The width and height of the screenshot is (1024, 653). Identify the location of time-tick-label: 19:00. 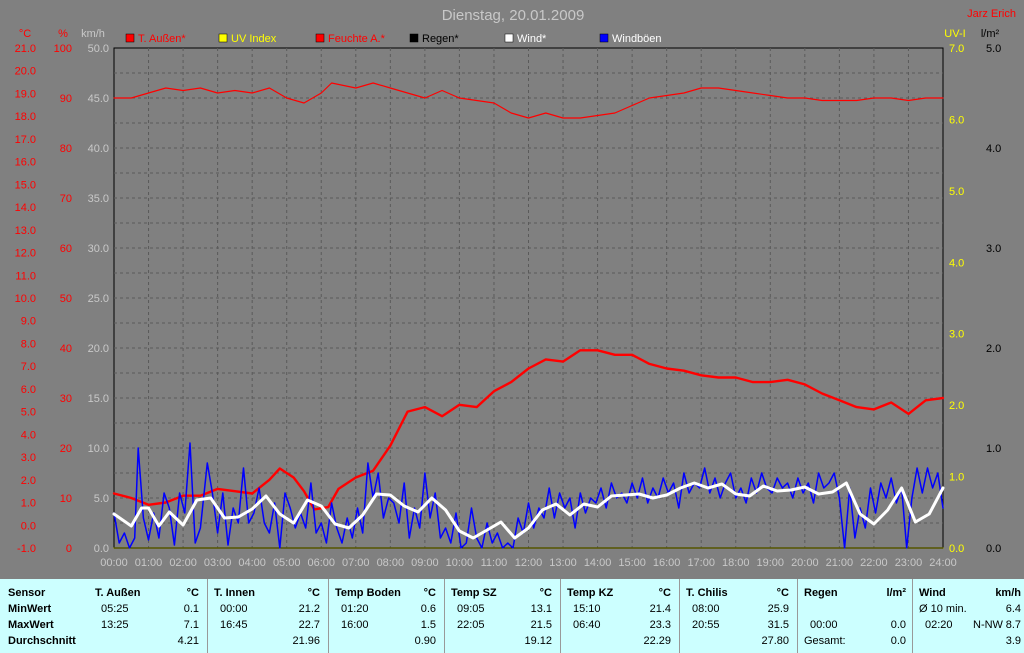
(771, 563).